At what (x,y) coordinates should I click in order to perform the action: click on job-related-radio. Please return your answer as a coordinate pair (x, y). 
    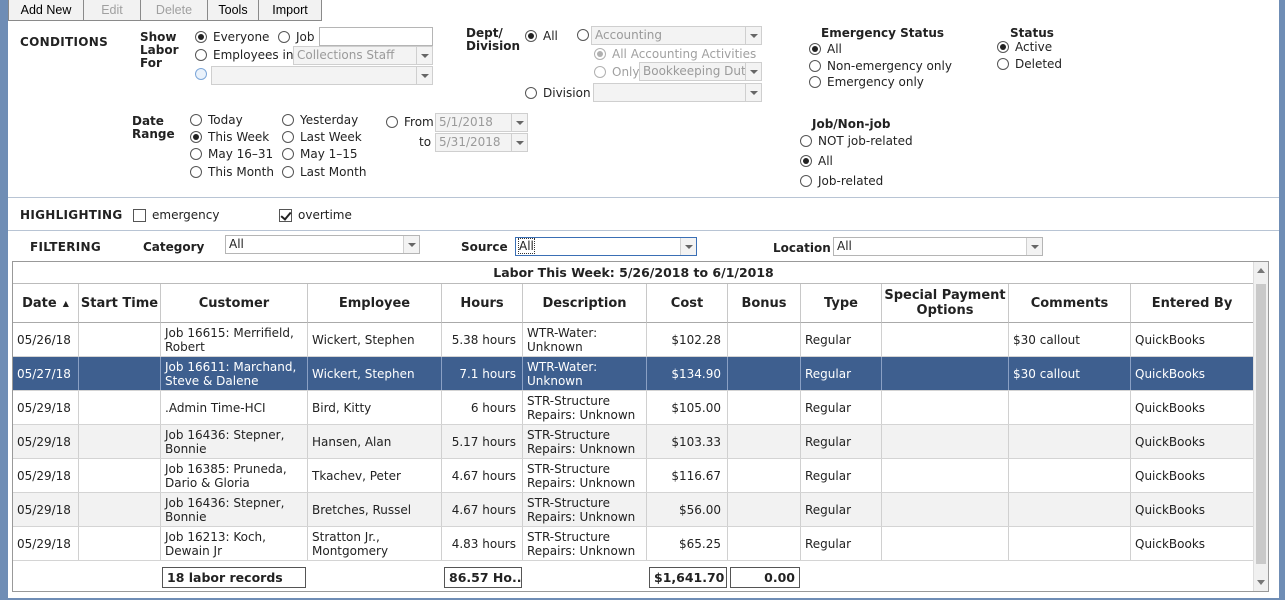
    Looking at the image, I should click on (806, 181).